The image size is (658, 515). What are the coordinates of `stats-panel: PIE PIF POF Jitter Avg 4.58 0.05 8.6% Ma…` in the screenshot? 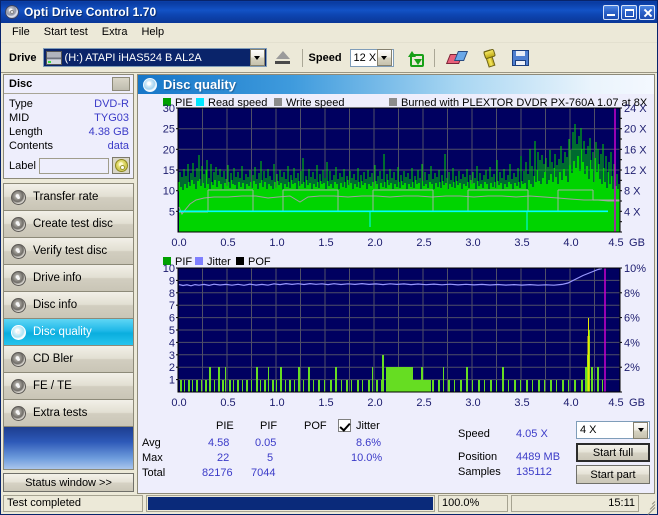 It's located at (396, 455).